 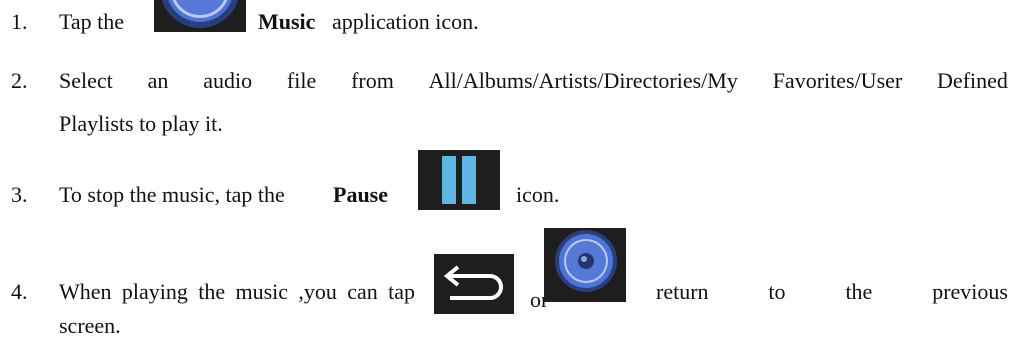 What do you see at coordinates (19, 194) in the screenshot?
I see `step-number: 3.` at bounding box center [19, 194].